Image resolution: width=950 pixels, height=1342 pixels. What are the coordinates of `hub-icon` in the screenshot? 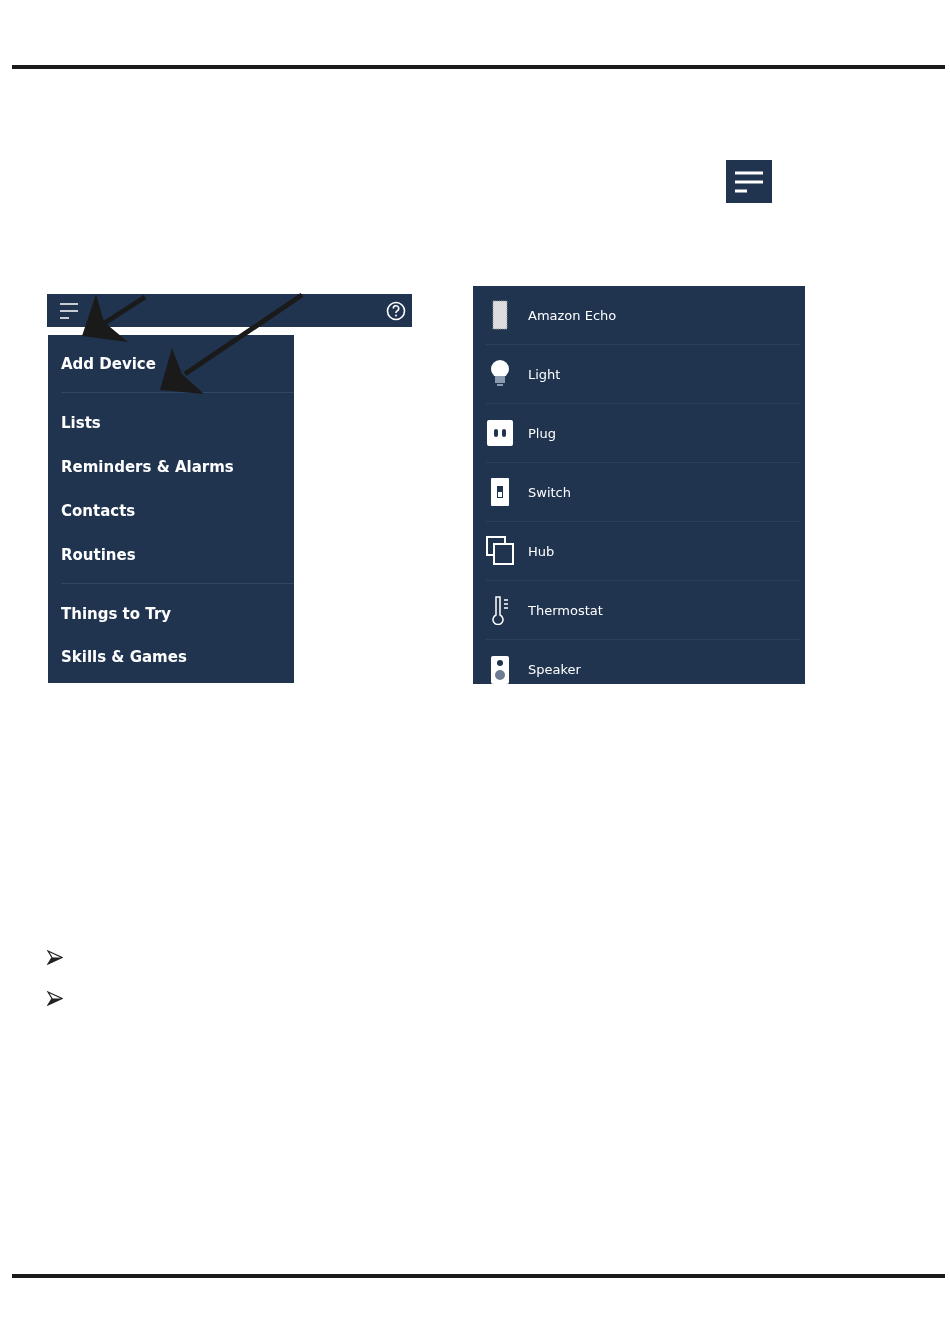 It's located at (500, 551).